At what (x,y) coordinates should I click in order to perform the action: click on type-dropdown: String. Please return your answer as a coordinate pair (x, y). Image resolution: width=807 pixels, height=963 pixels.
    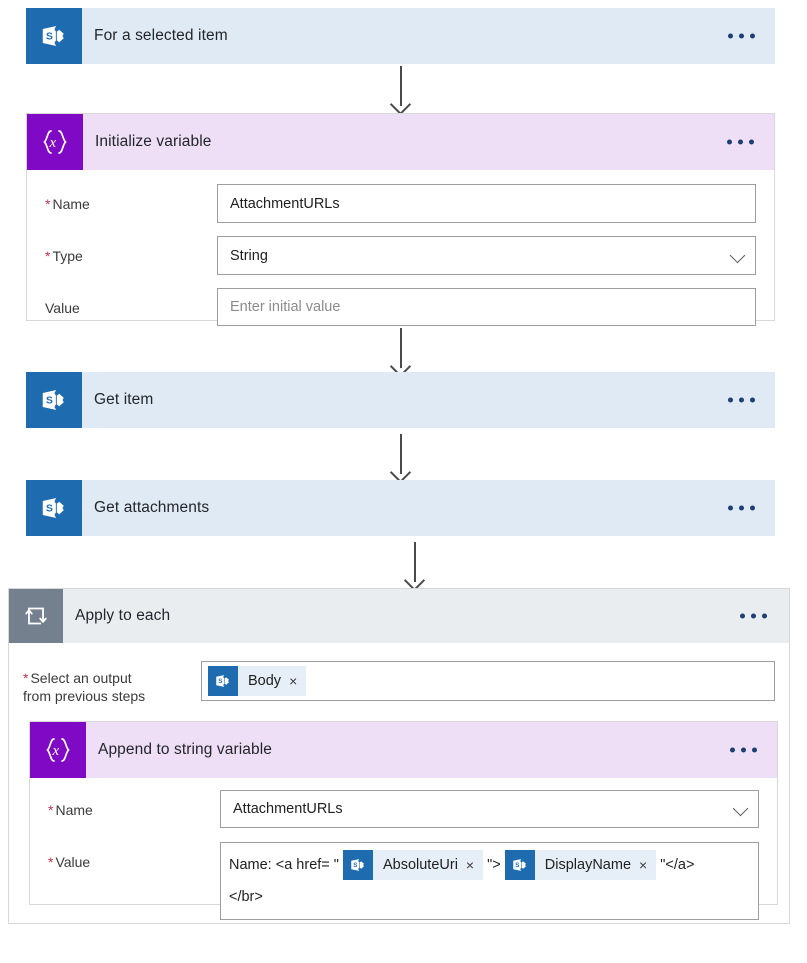
    Looking at the image, I should click on (486, 255).